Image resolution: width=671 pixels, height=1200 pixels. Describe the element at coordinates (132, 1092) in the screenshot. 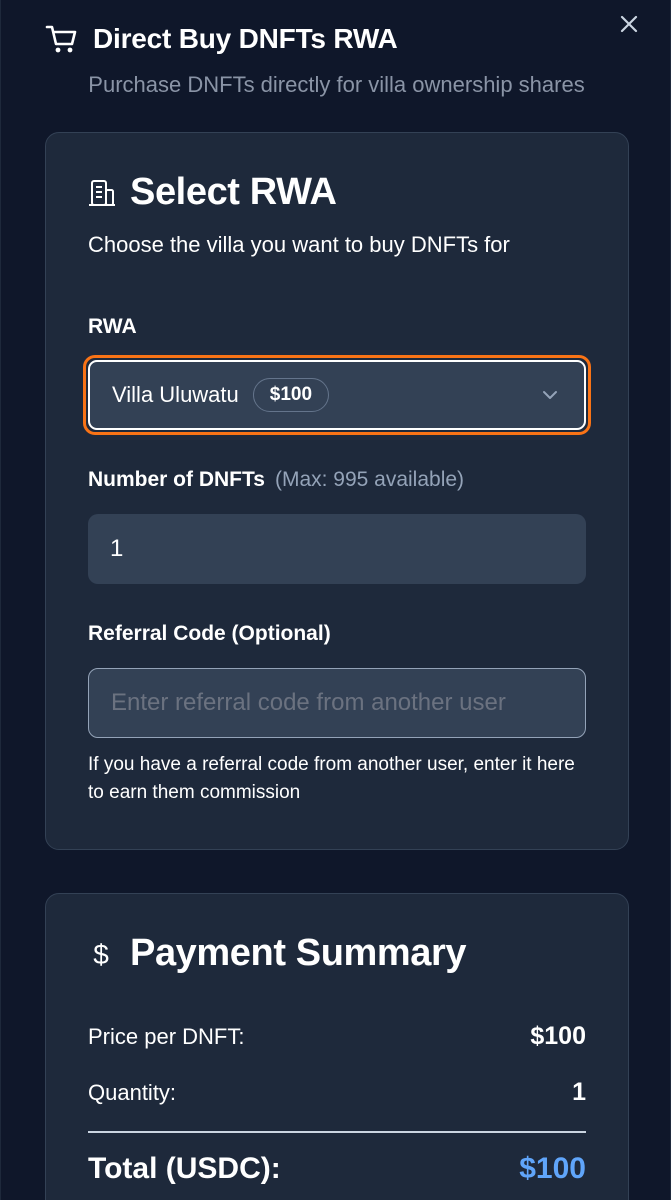

I see `quantity-summary-label: Quantity:` at that location.